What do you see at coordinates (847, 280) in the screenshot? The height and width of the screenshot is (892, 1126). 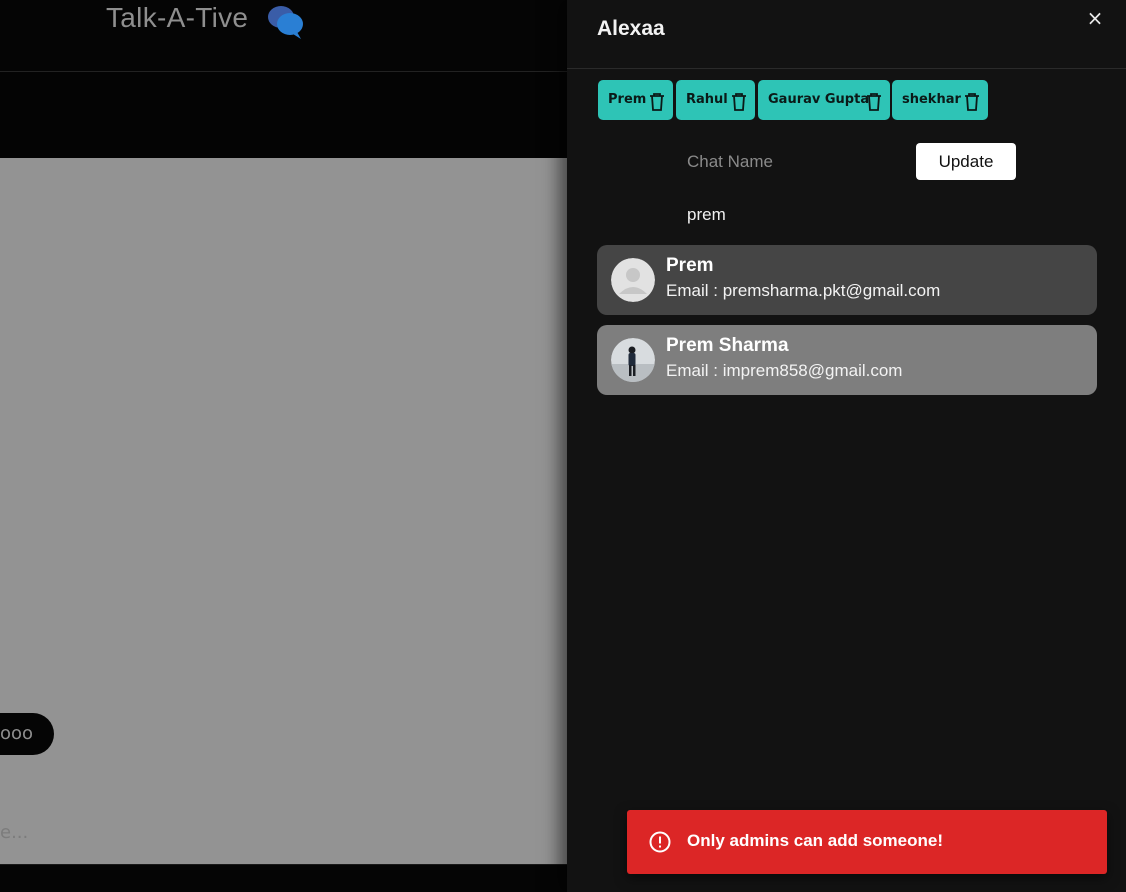 I see `search-result-item: Prem Email : premsharma.pkt@gmail.com` at bounding box center [847, 280].